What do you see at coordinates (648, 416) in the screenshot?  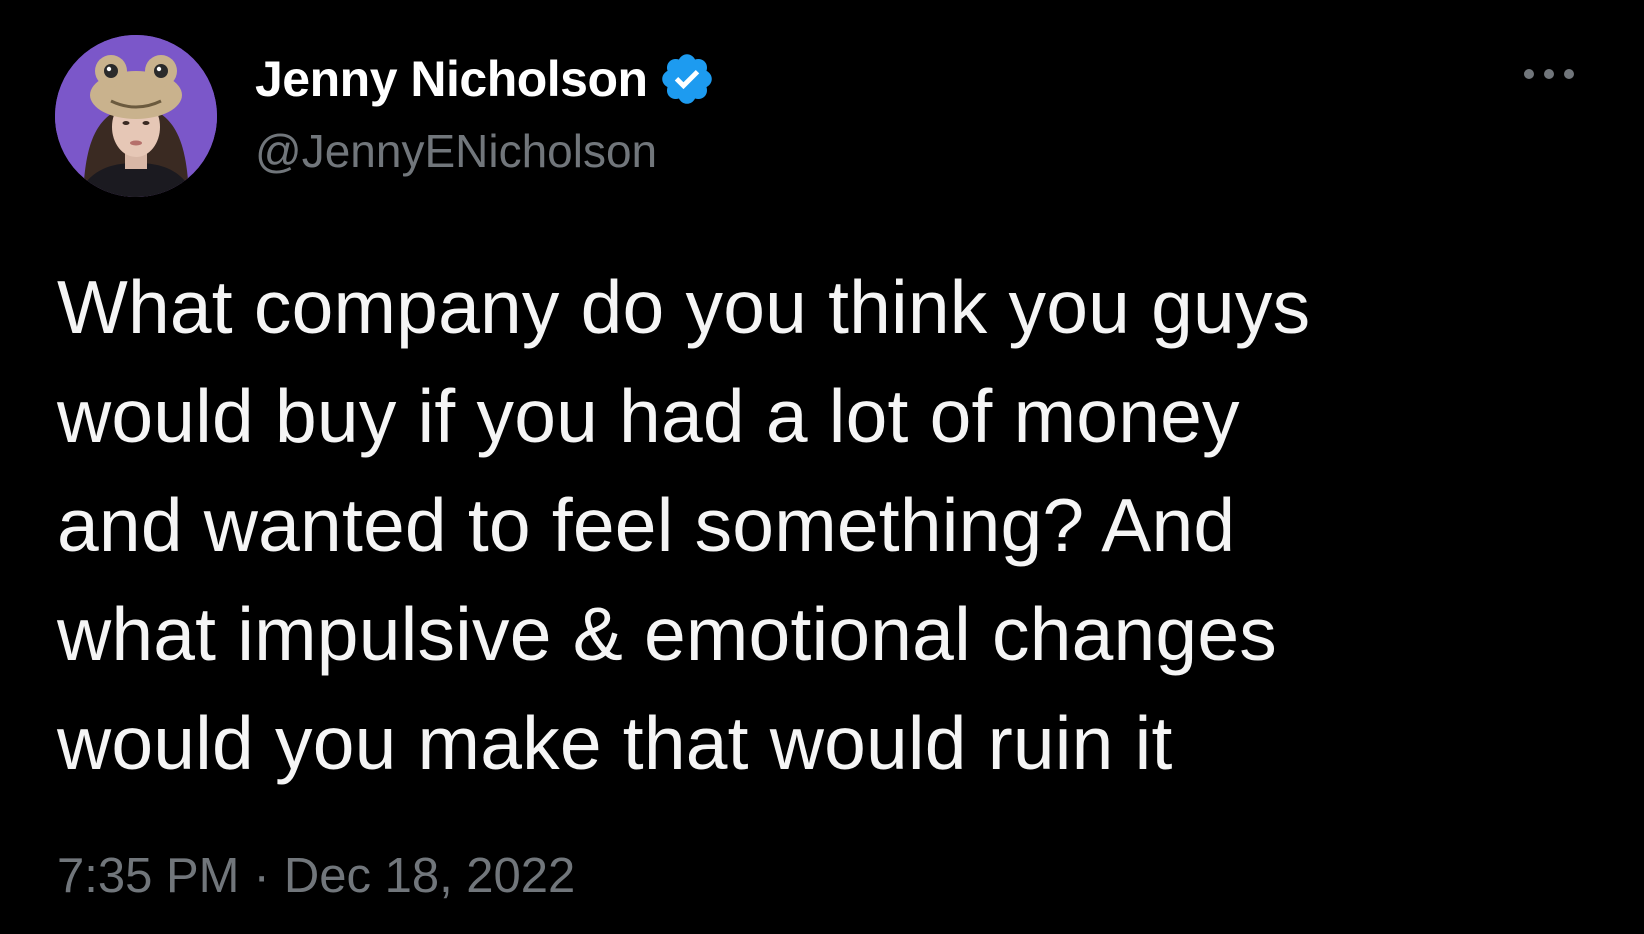 I see `tweet-text-line: would buy if you had a lot of money` at bounding box center [648, 416].